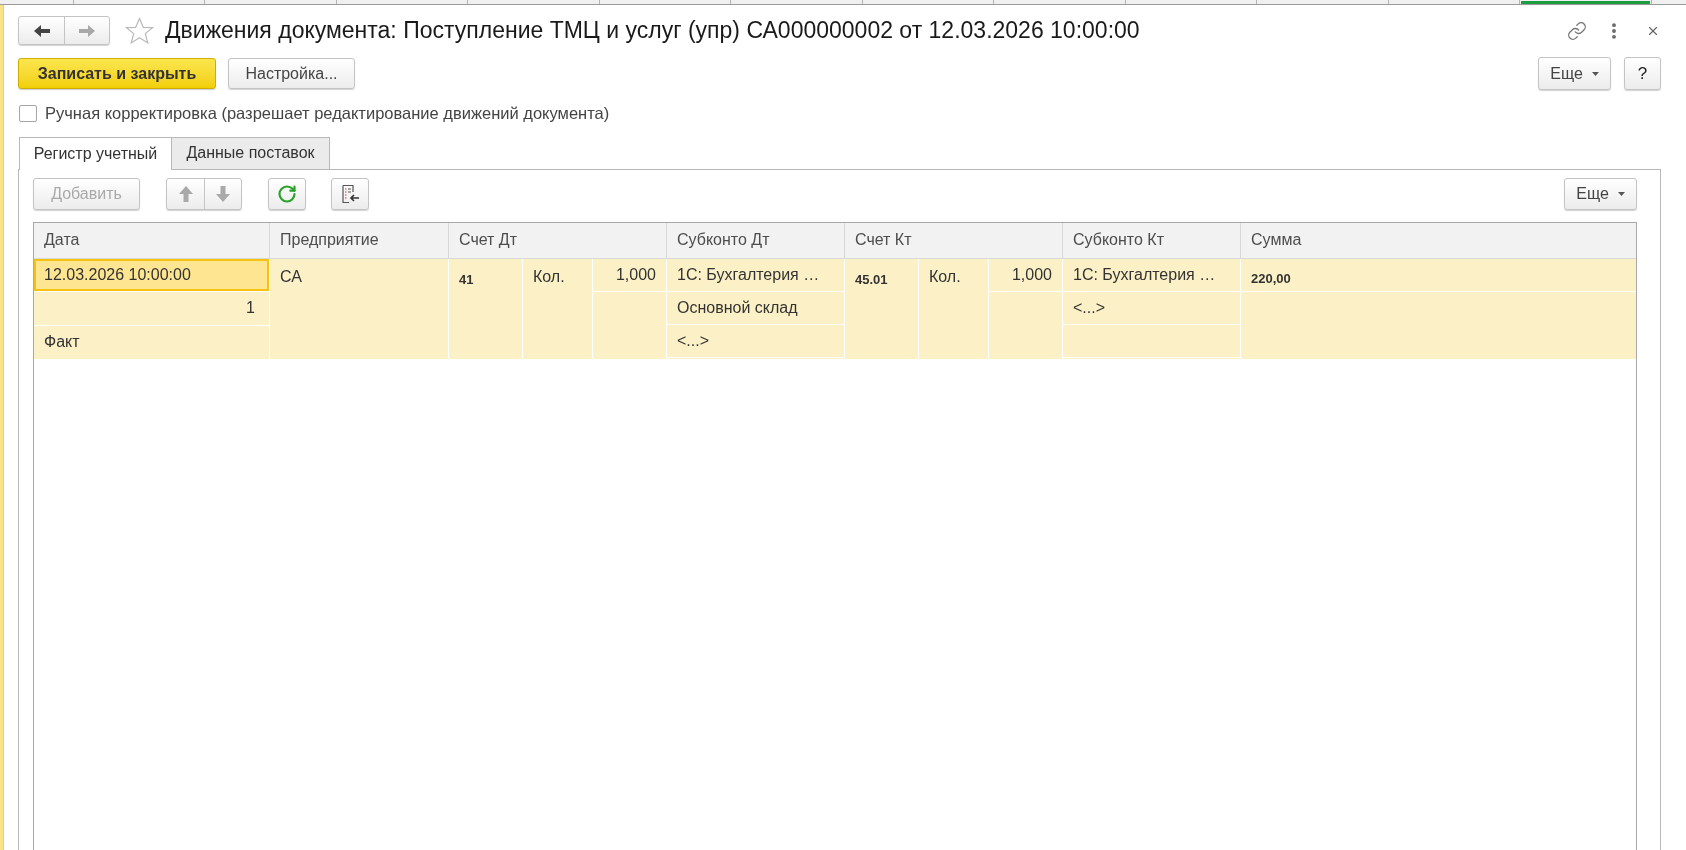 Image resolution: width=1686 pixels, height=850 pixels. What do you see at coordinates (327, 113) in the screenshot?
I see `checkbox-label: Ручная корректировка (разрешает редактирование движений документа)` at bounding box center [327, 113].